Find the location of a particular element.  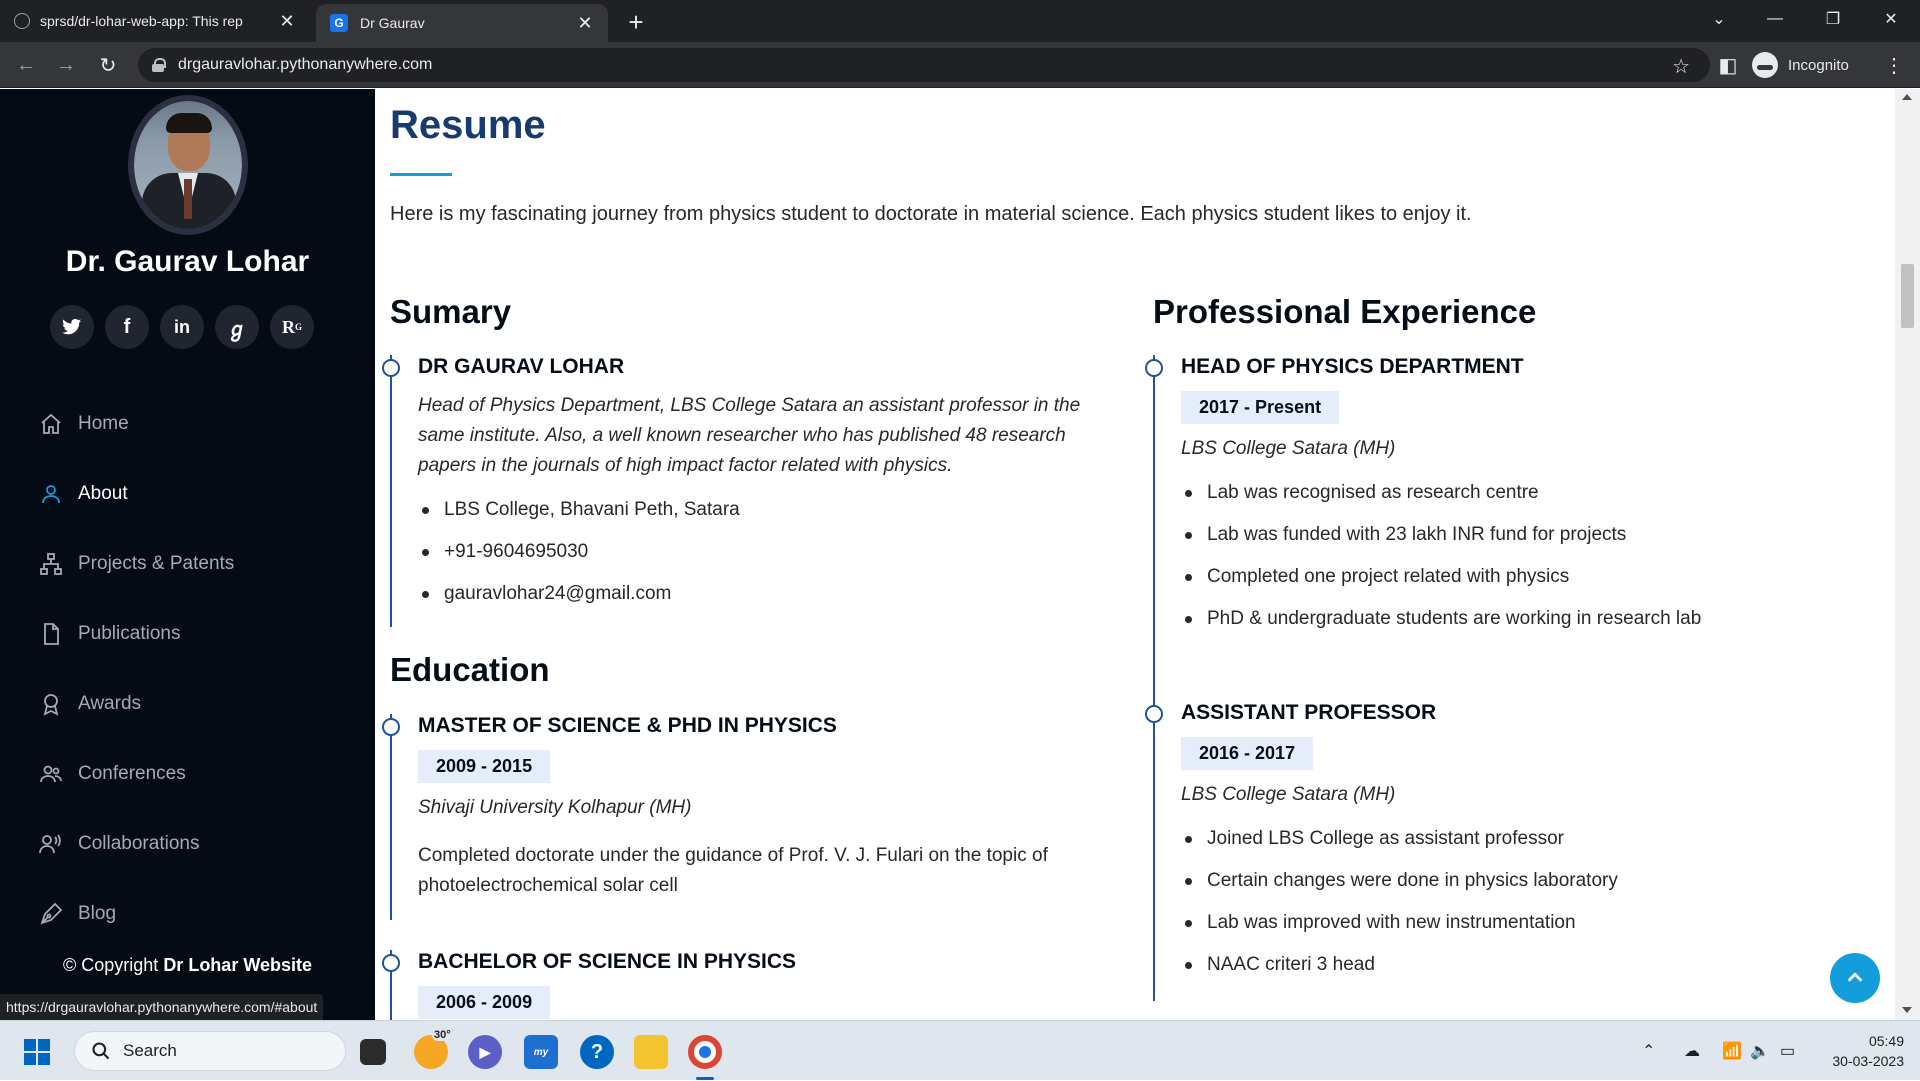

person-icon is located at coordinates (51, 494).